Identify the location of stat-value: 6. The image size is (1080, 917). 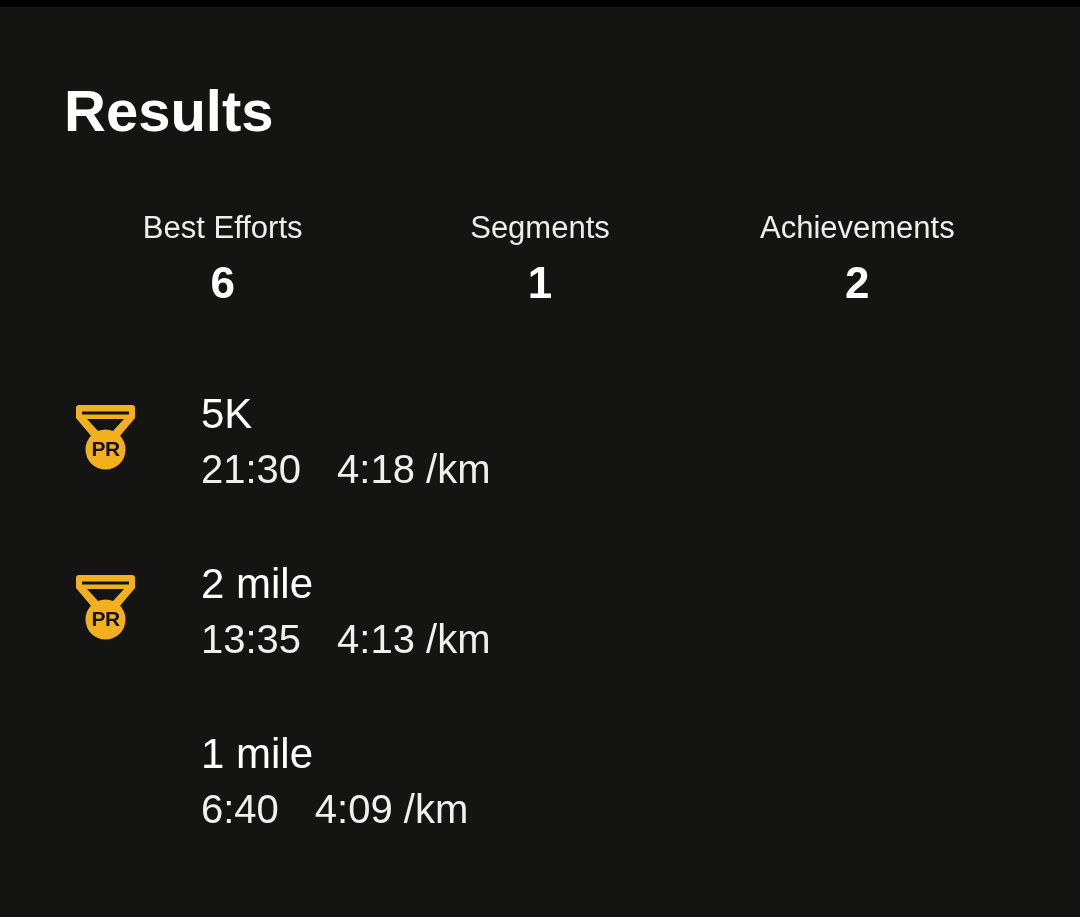
(222, 283).